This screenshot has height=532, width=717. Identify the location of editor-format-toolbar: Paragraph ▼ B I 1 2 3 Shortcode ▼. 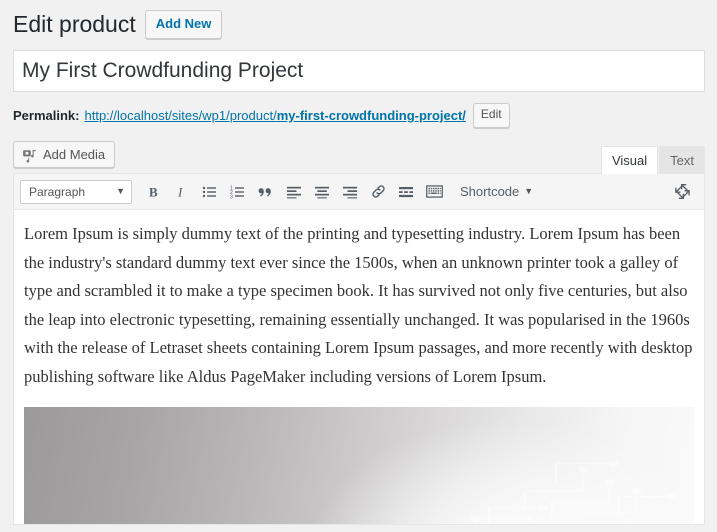
(359, 192).